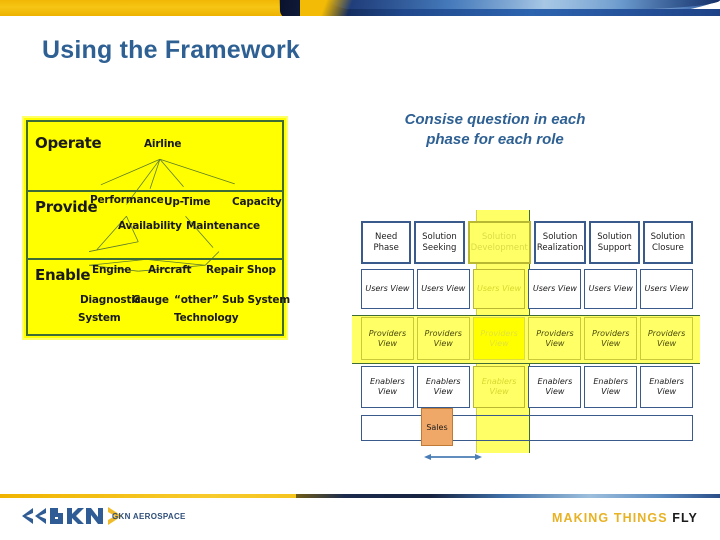 The height and width of the screenshot is (540, 720). Describe the element at coordinates (223, 226) in the screenshot. I see `framework-node-maintenance: Maintenance` at that location.